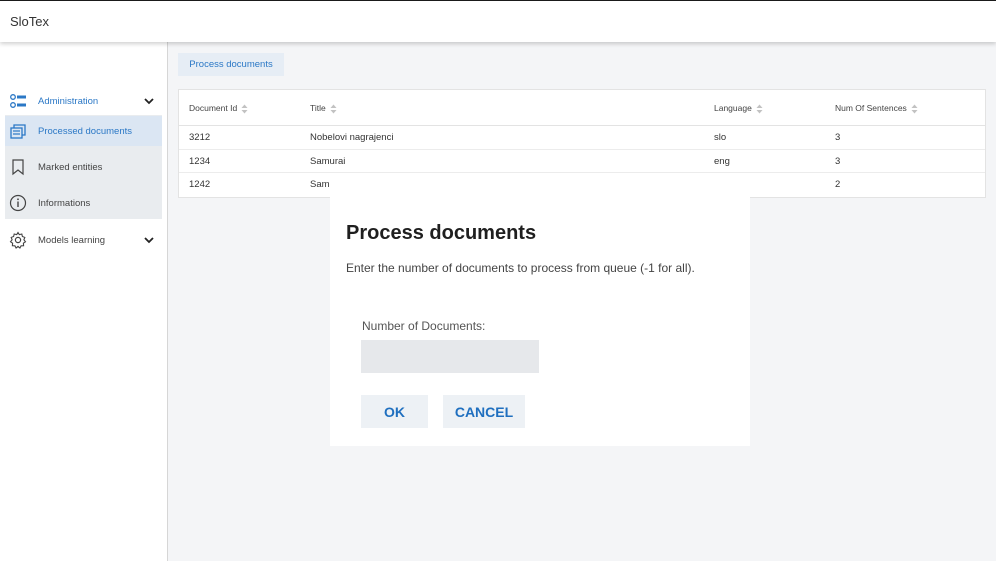 The height and width of the screenshot is (561, 996). I want to click on sidebar-item-processed-documents: Processed documents, so click(83, 131).